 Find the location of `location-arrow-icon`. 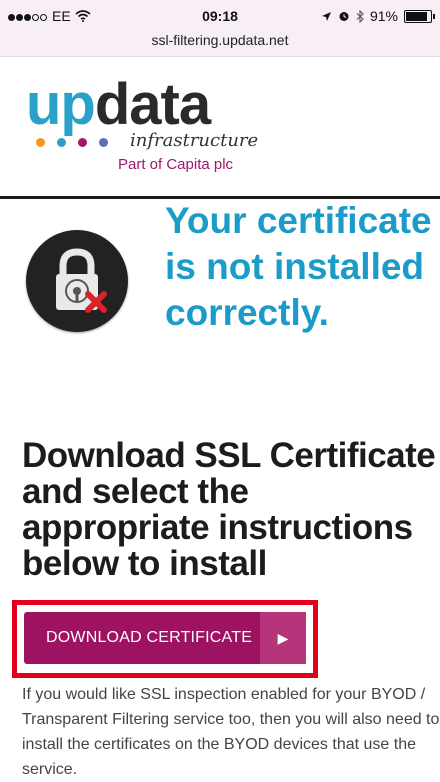

location-arrow-icon is located at coordinates (326, 16).